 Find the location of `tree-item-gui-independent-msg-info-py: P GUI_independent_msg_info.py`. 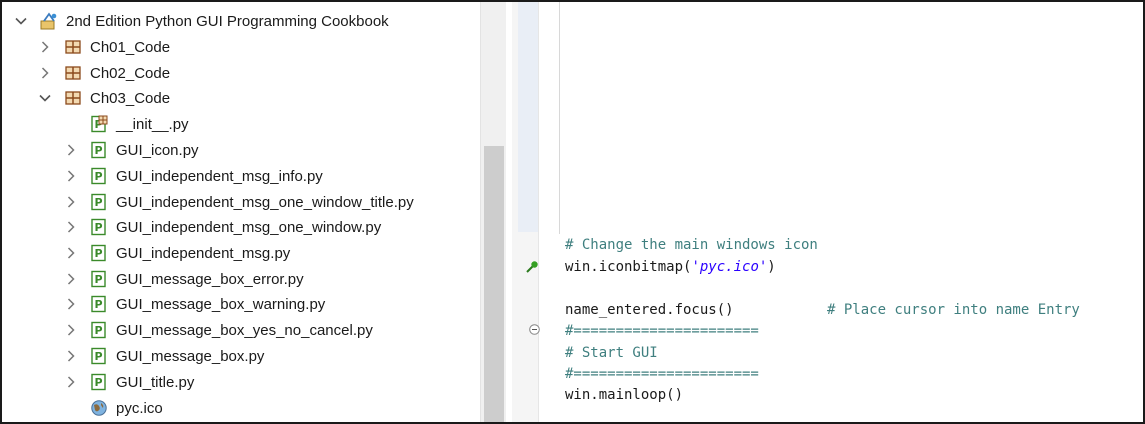

tree-item-gui-independent-msg-info-py: P GUI_independent_msg_info.py is located at coordinates (162, 176).